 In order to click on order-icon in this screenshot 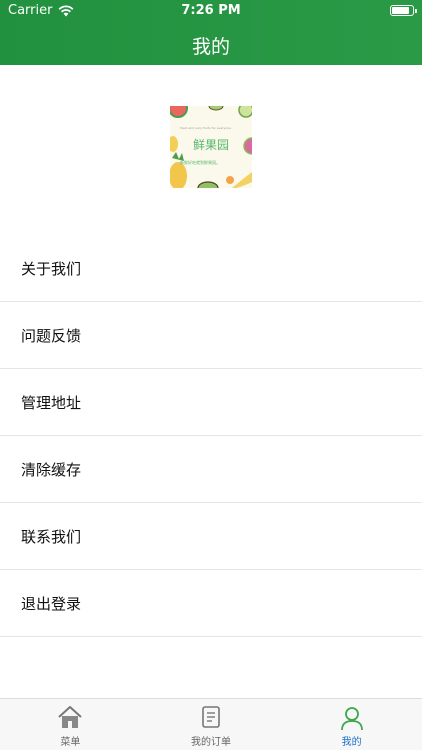, I will do `click(211, 717)`.